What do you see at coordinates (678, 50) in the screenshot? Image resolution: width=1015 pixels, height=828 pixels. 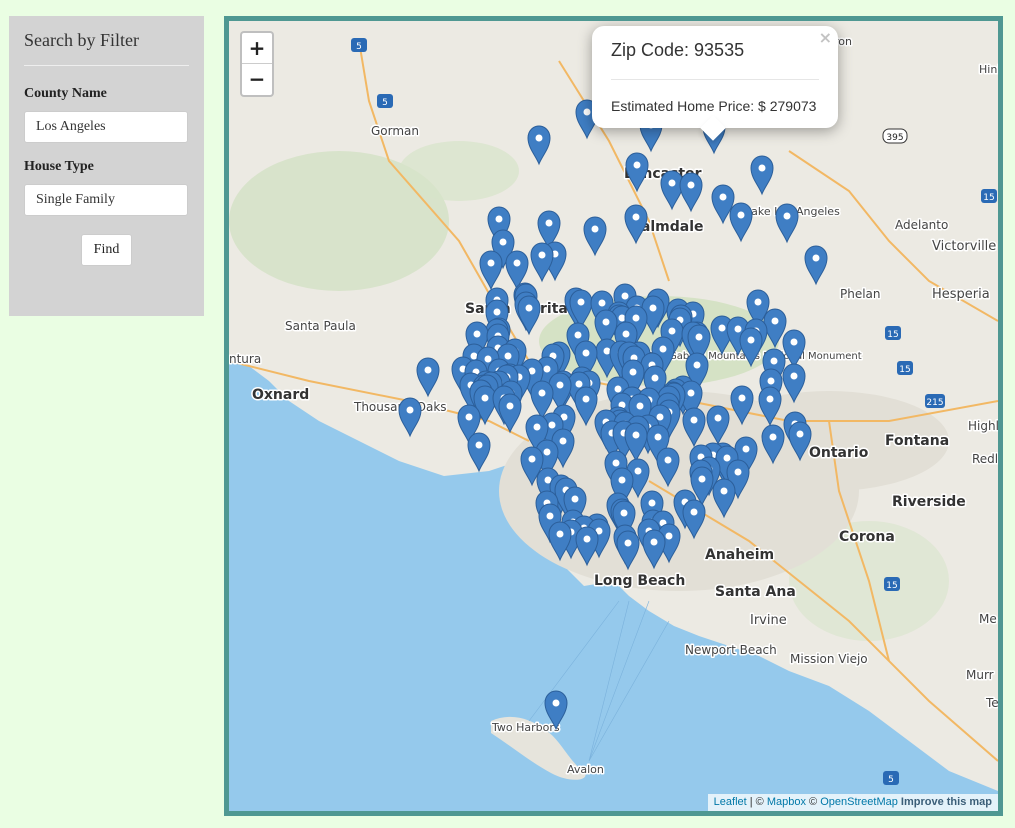 I see `popup-zip-code: Zip Code: 93535` at bounding box center [678, 50].